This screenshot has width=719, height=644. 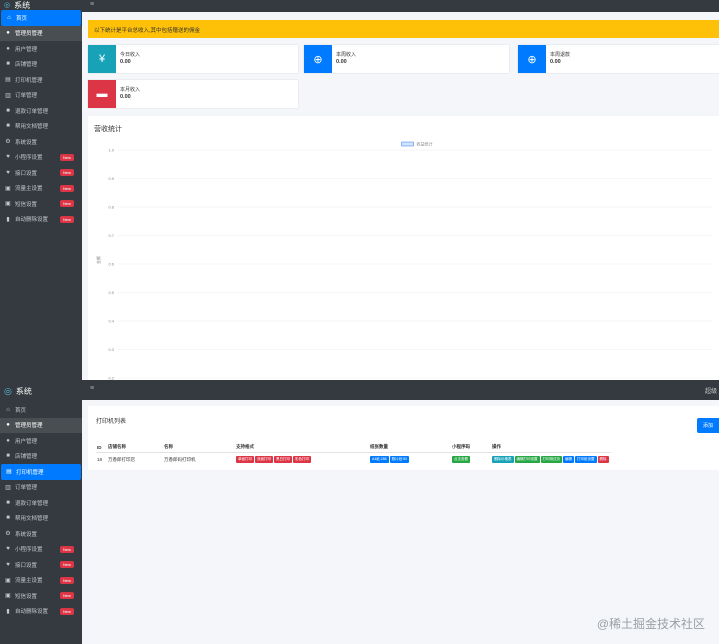 I want to click on format-tag: 黑白打印, so click(x=283, y=459).